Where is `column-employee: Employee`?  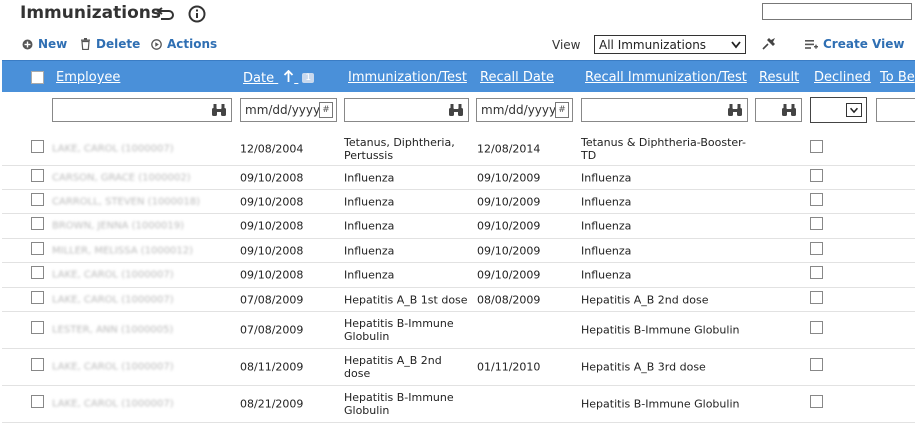
column-employee: Employee is located at coordinates (88, 77).